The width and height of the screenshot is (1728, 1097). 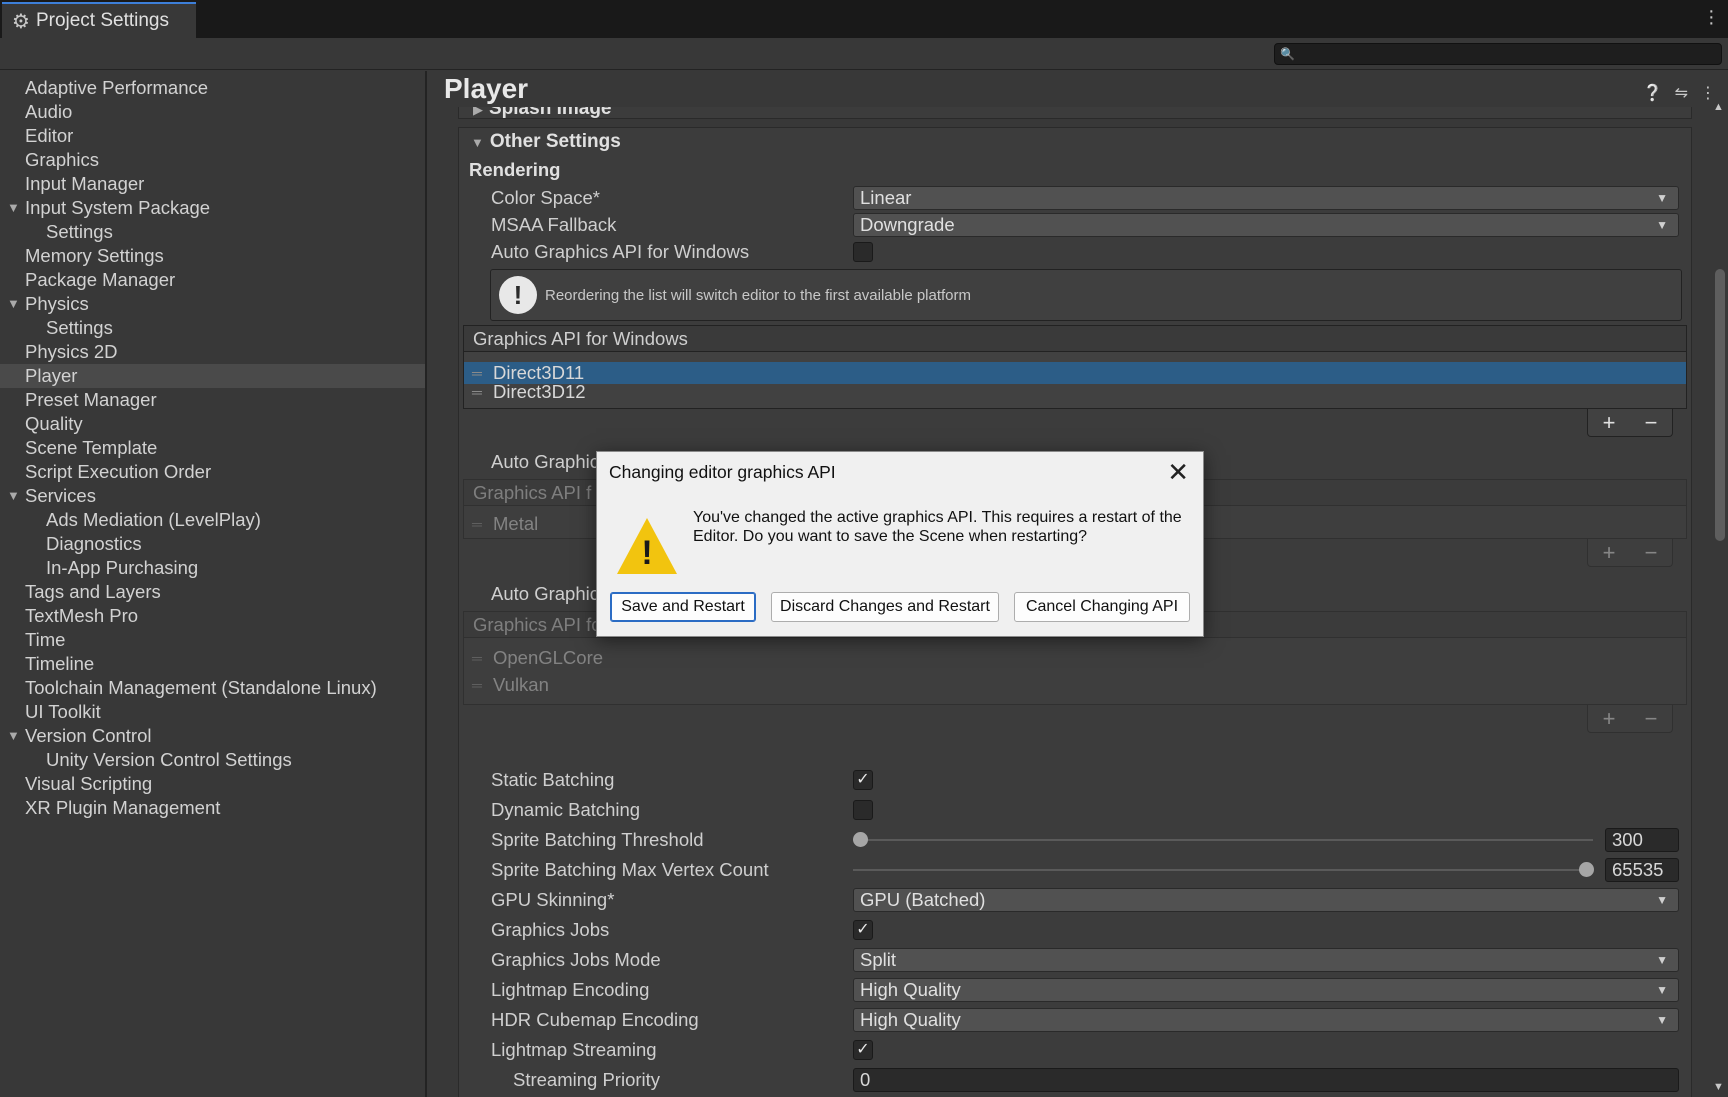 I want to click on graphics-jobs-checkbox: ✓, so click(x=863, y=930).